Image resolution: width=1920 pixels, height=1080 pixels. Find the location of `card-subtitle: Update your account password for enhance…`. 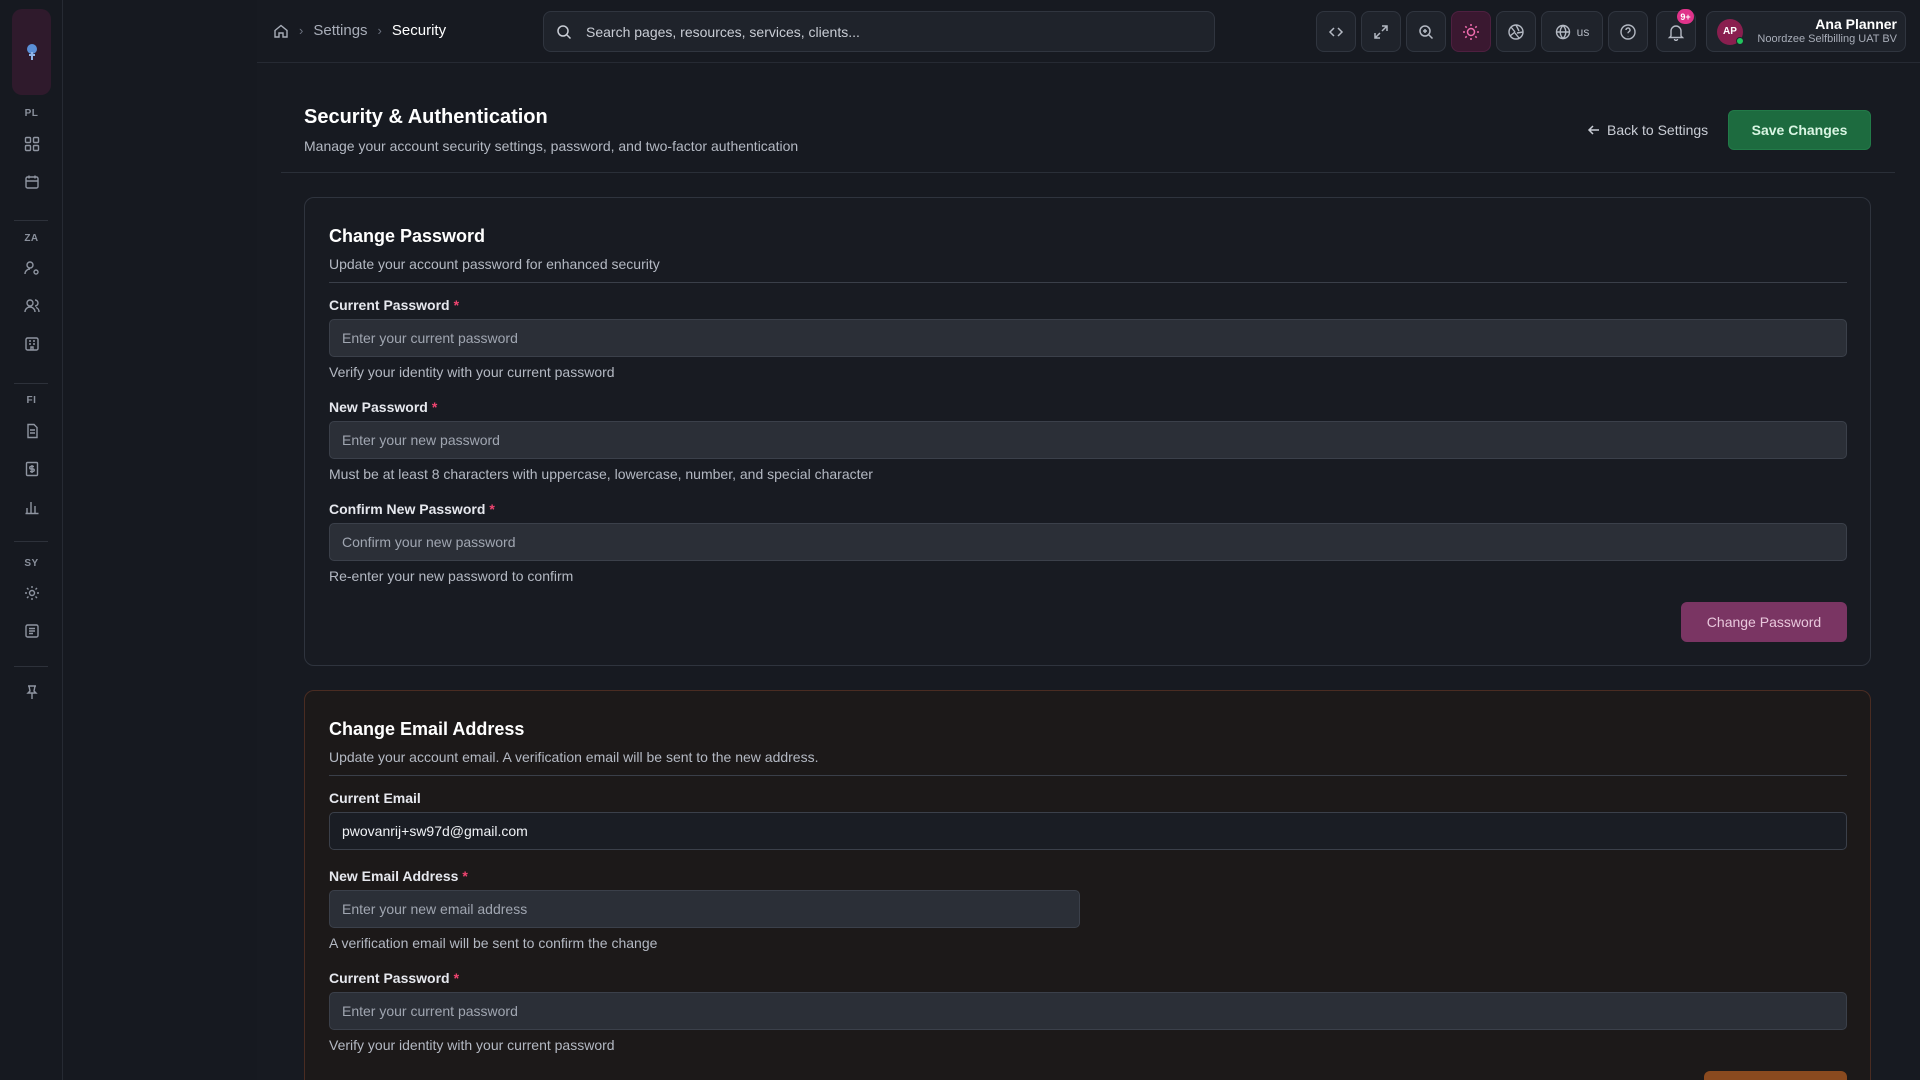

card-subtitle: Update your account password for enhance… is located at coordinates (494, 264).